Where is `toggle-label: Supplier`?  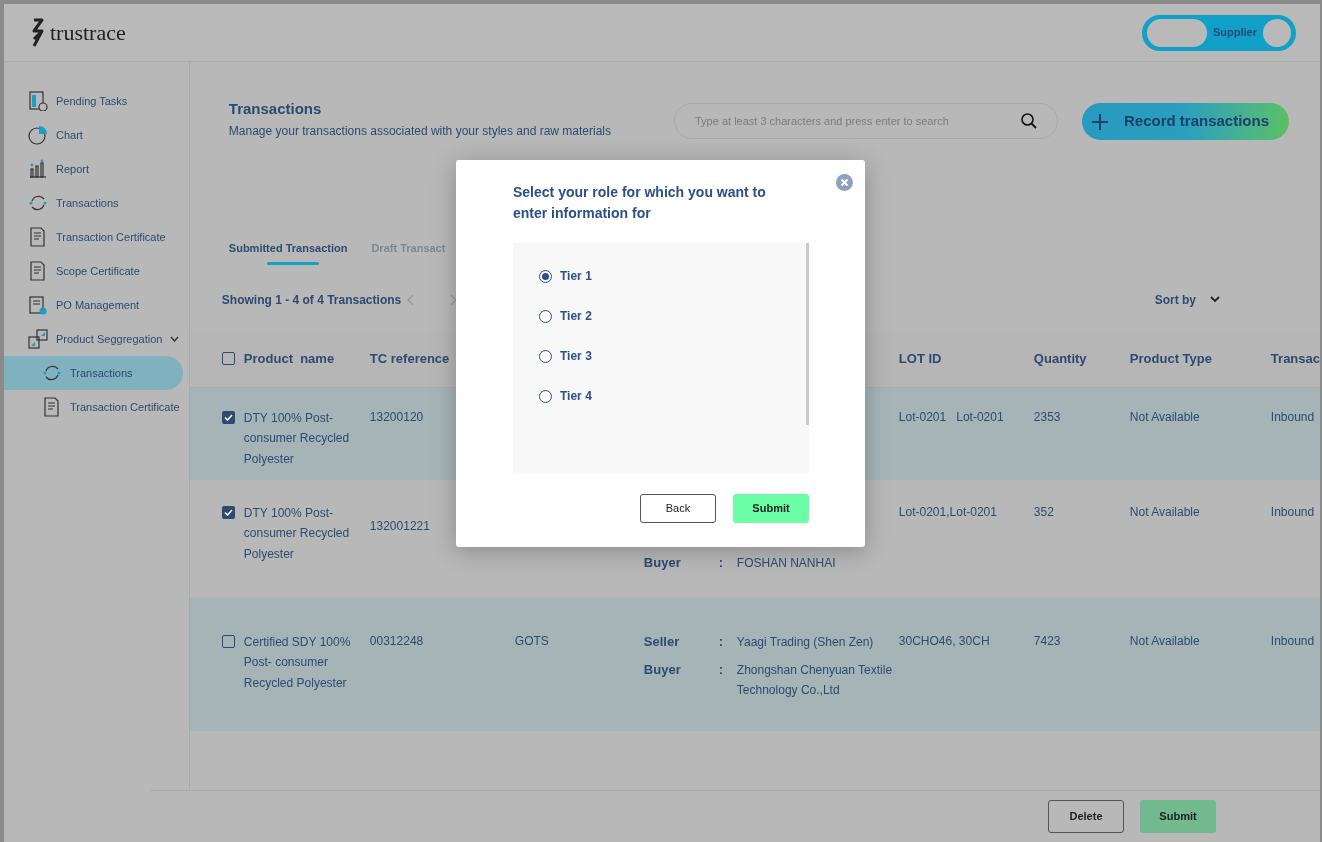 toggle-label: Supplier is located at coordinates (1235, 33).